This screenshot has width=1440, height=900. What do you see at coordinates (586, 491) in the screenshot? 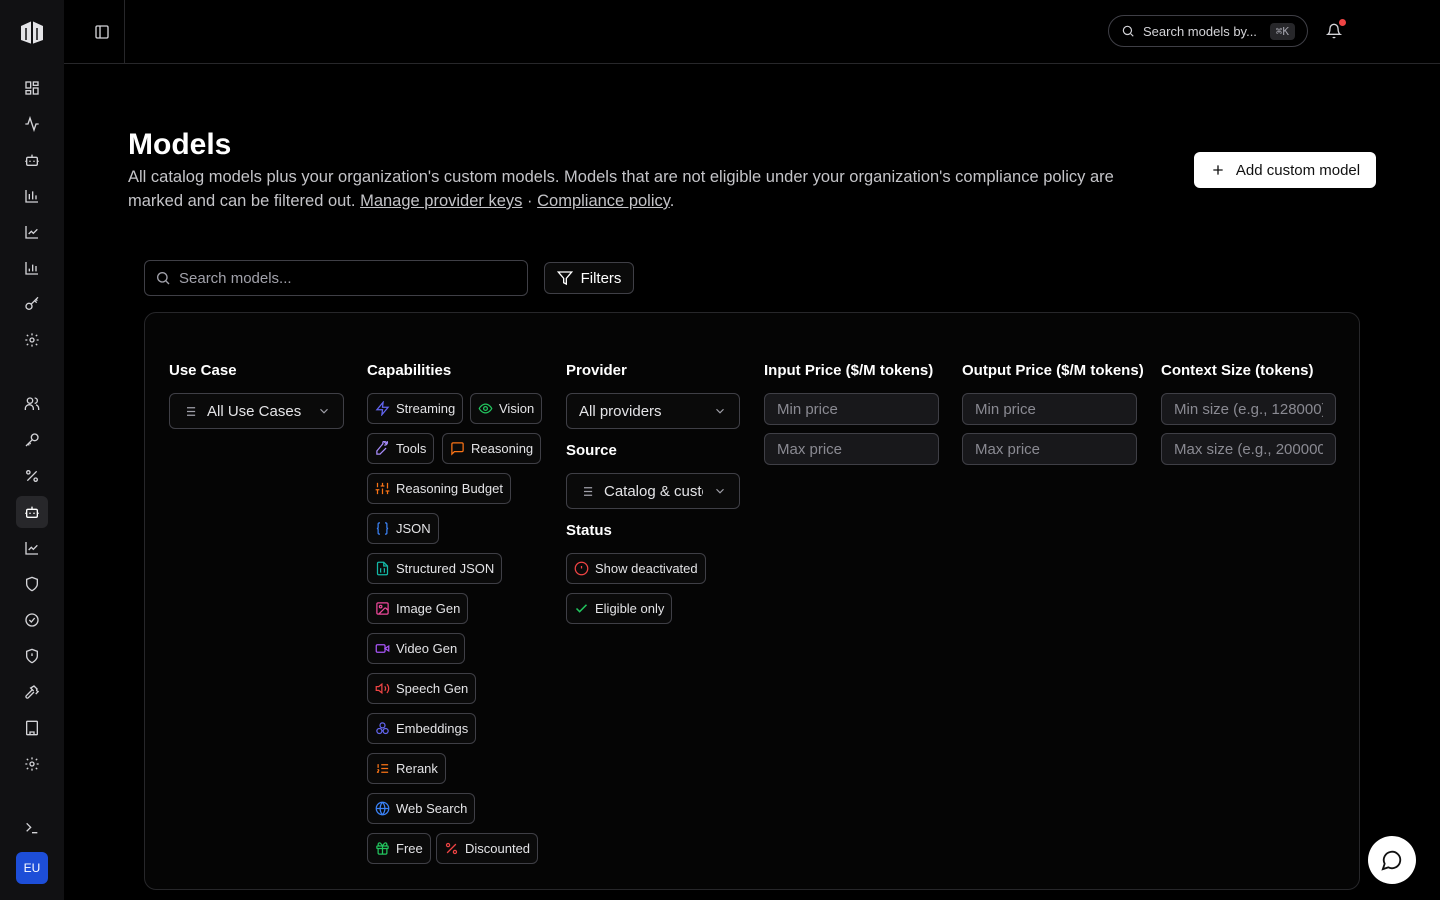
I see `list-icon` at bounding box center [586, 491].